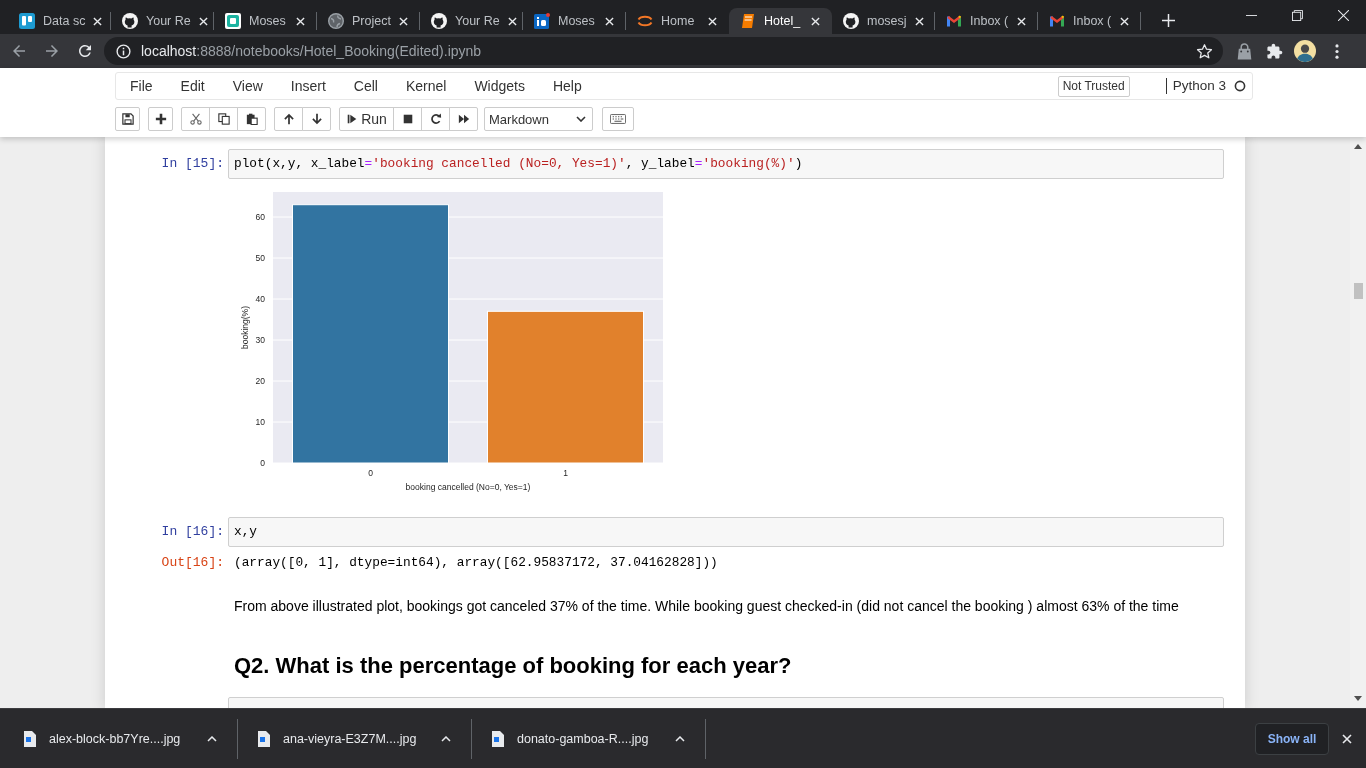 The height and width of the screenshot is (768, 1366). Describe the element at coordinates (247, 86) in the screenshot. I see `menu-item: View` at that location.